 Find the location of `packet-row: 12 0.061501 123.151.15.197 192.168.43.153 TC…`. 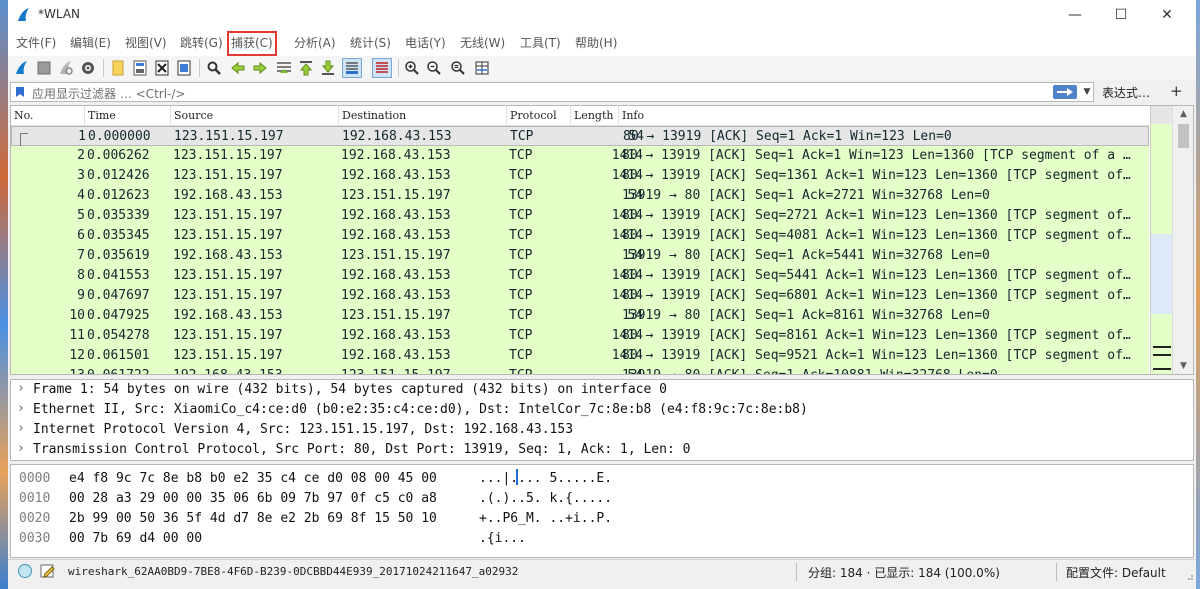

packet-row: 12 0.061501 123.151.15.197 192.168.43.153 TC… is located at coordinates (580, 356).